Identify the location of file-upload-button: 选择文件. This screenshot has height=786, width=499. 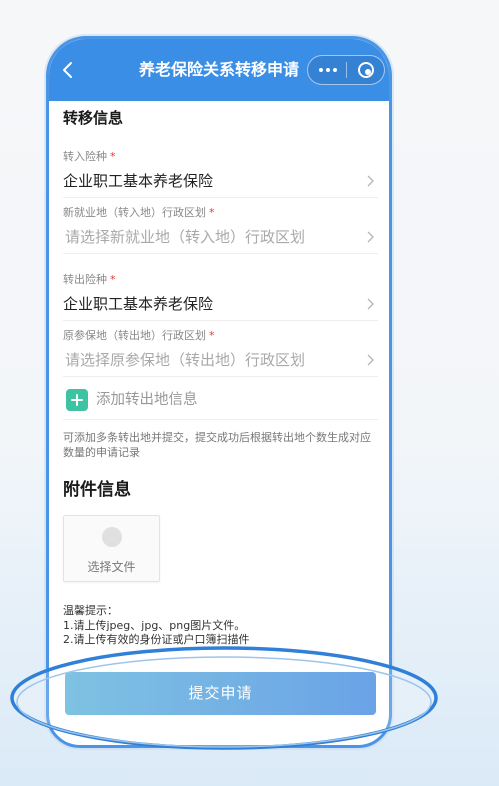
(111, 548).